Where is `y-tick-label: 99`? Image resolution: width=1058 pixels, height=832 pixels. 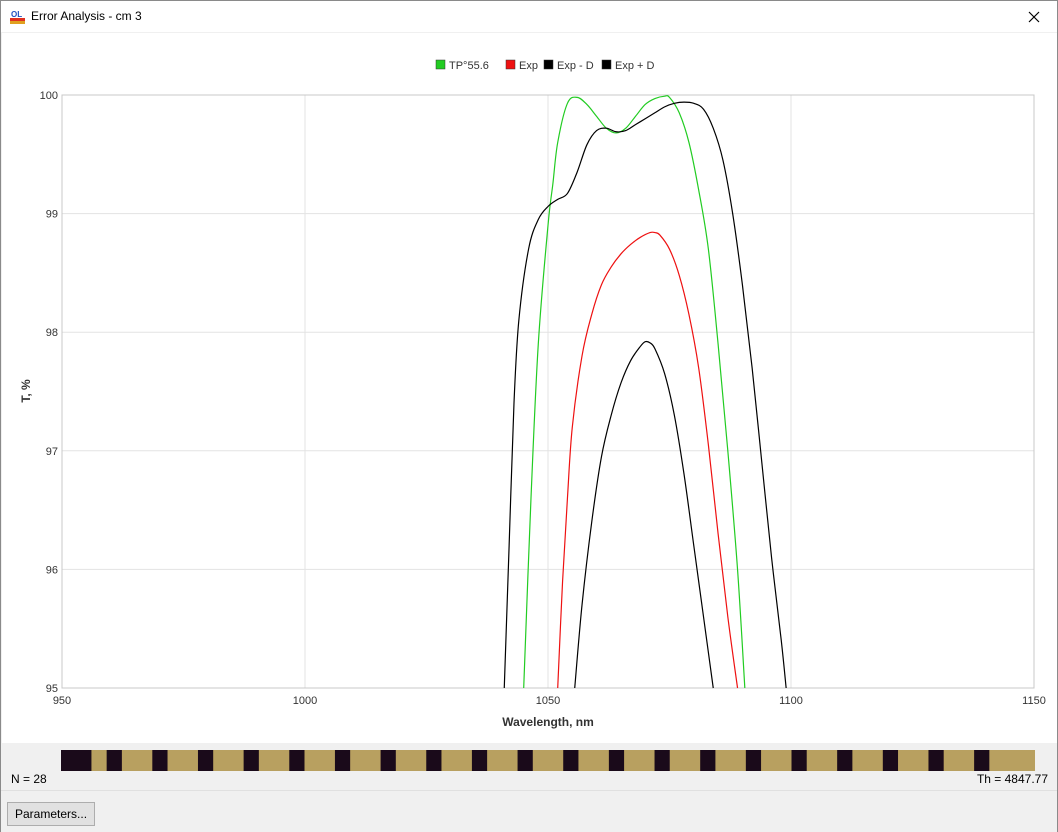
y-tick-label: 99 is located at coordinates (52, 215).